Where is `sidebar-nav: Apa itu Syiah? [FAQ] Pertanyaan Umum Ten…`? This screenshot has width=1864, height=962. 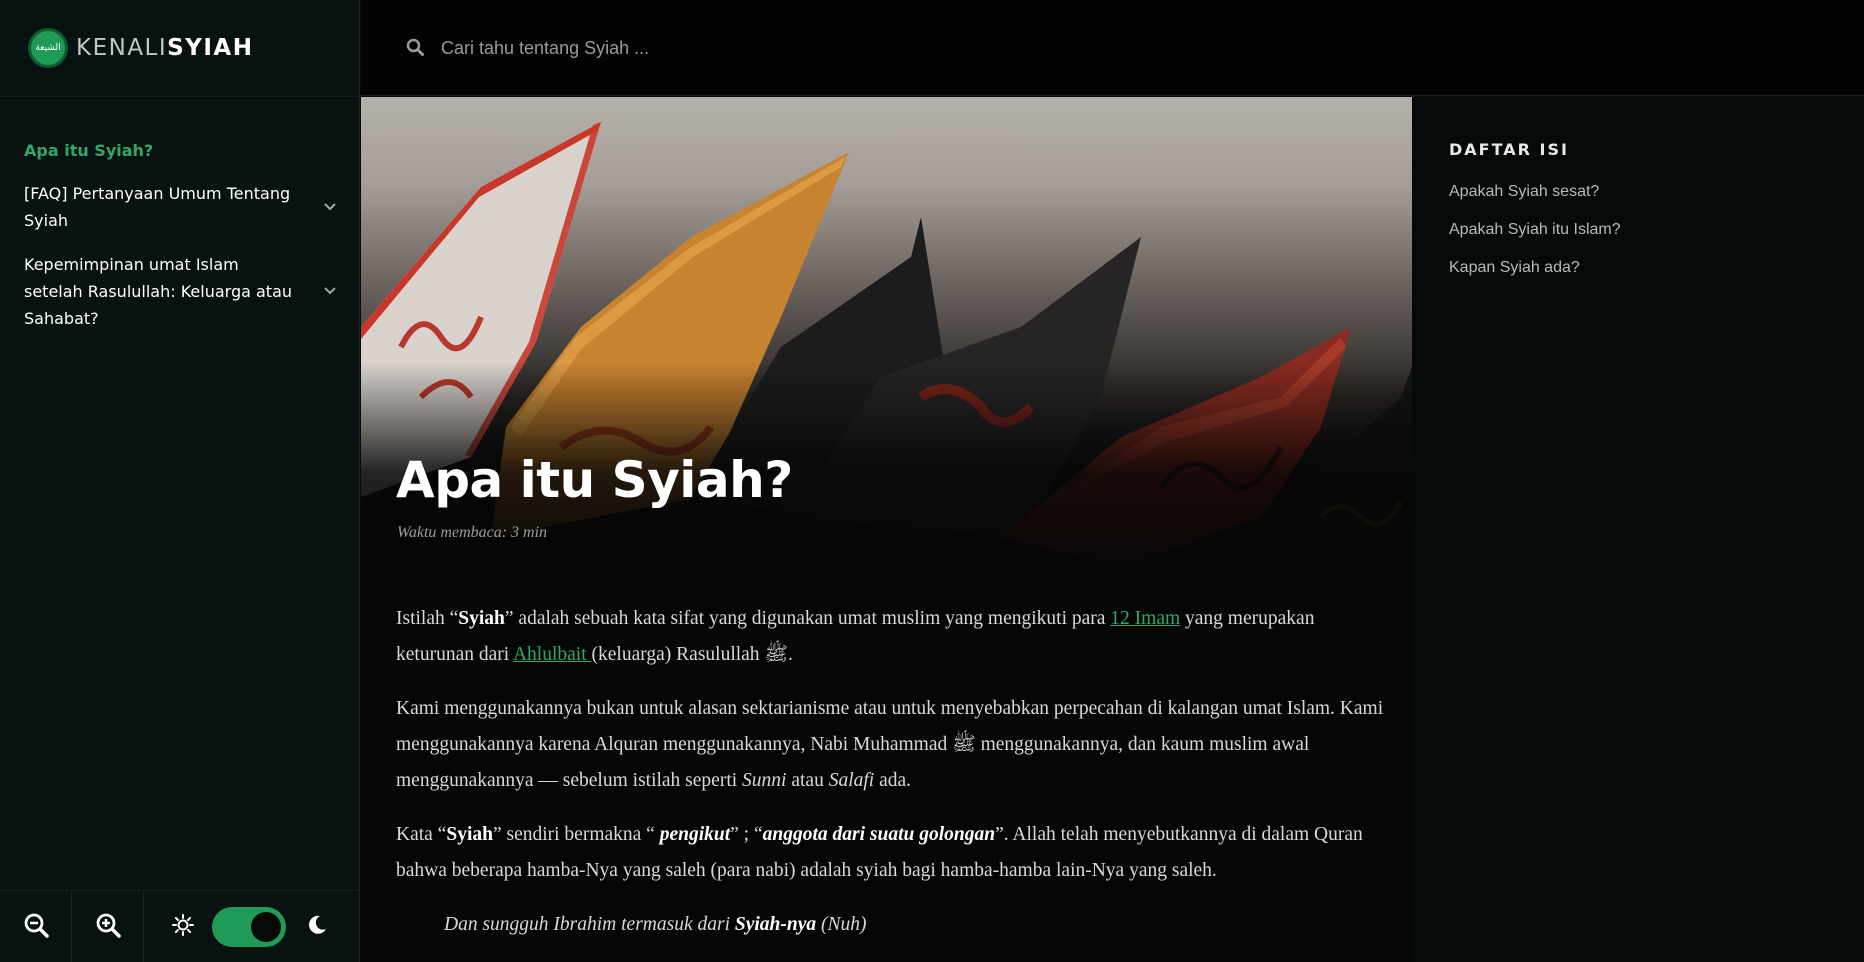
sidebar-nav: Apa itu Syiah? [FAQ] Pertanyaan Umum Ten… is located at coordinates (182, 243).